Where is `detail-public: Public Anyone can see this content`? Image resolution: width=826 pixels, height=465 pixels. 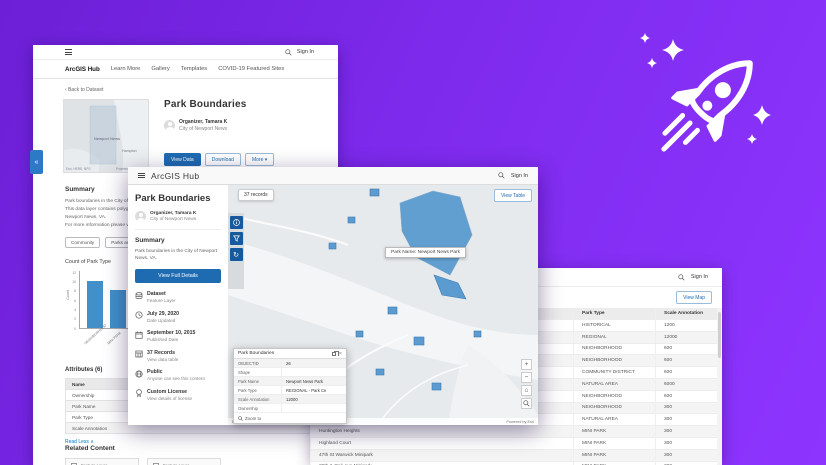
detail-public: Public Anyone can see this content is located at coordinates (178, 375).